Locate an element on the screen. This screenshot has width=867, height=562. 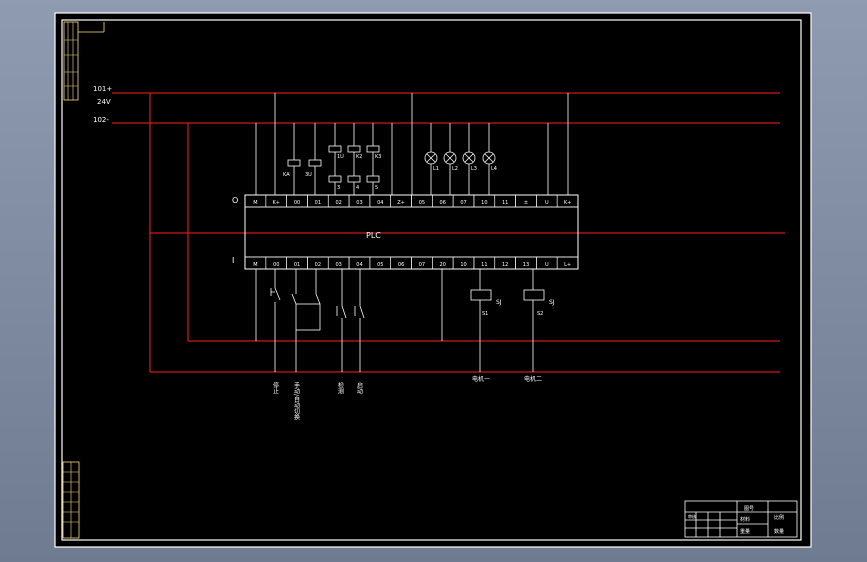
plc-input-side-label: I is located at coordinates (233, 260).